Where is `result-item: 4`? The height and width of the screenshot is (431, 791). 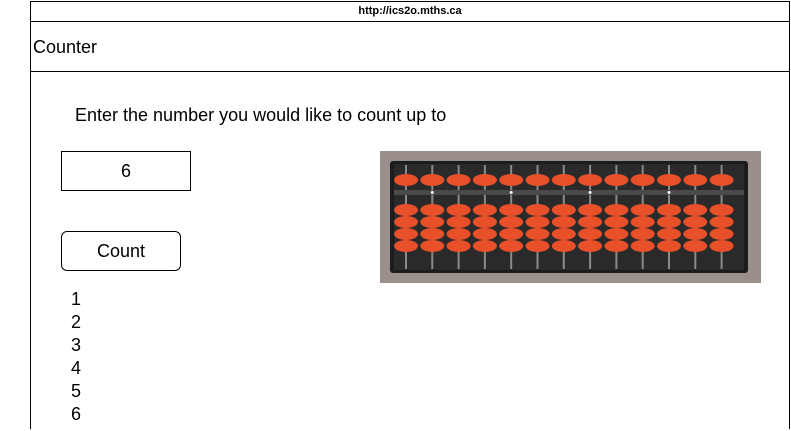
result-item: 4 is located at coordinates (76, 368).